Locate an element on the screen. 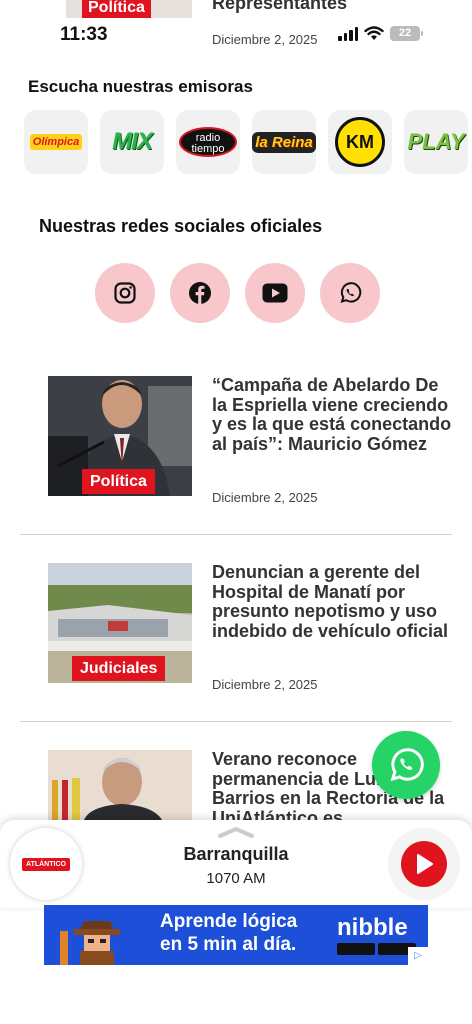 The image size is (472, 1024). station-logo: la Reina is located at coordinates (284, 142).